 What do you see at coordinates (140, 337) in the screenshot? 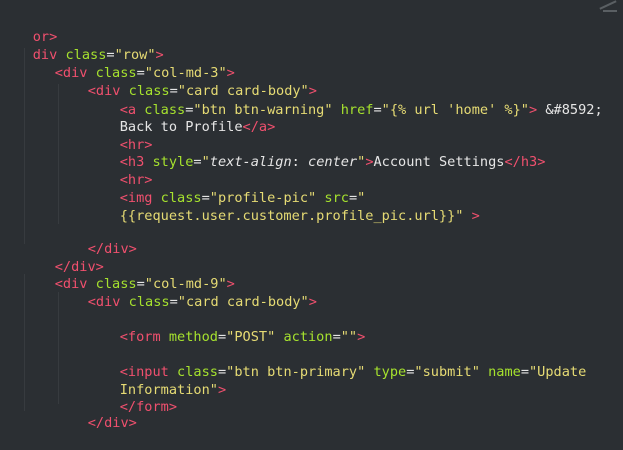
I see `code-token: <form` at bounding box center [140, 337].